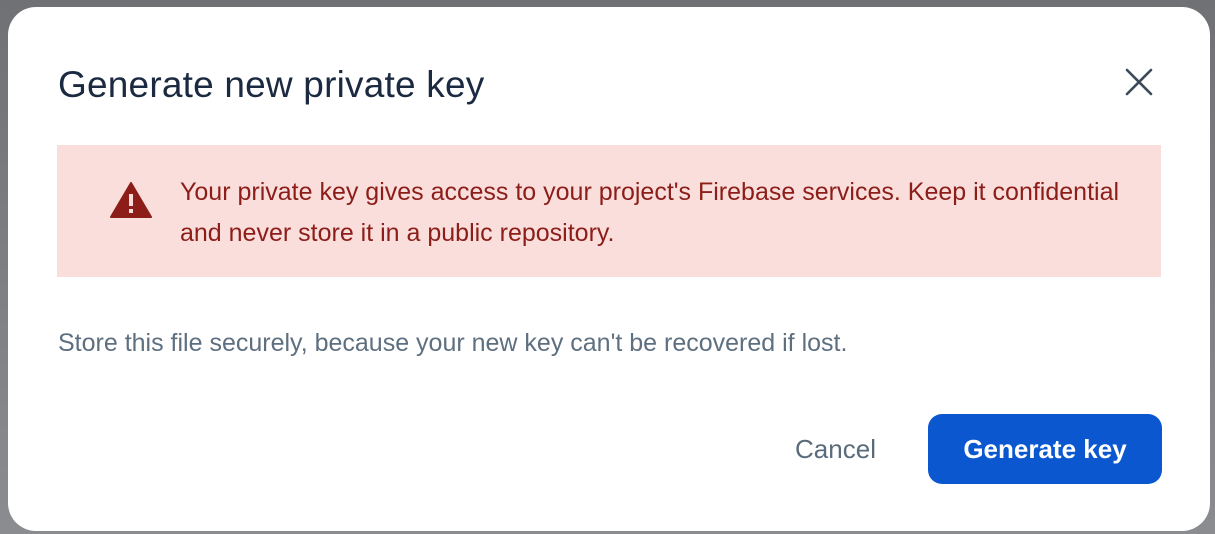 Image resolution: width=1215 pixels, height=534 pixels. I want to click on warning-icon, so click(131, 200).